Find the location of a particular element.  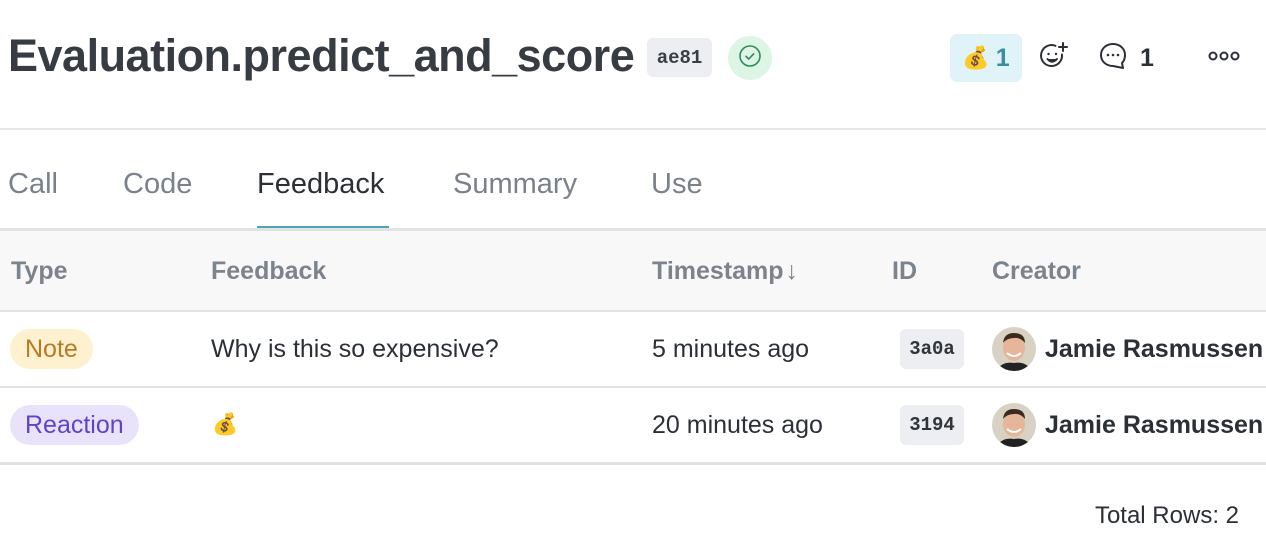

add-reaction-button is located at coordinates (1054, 58).